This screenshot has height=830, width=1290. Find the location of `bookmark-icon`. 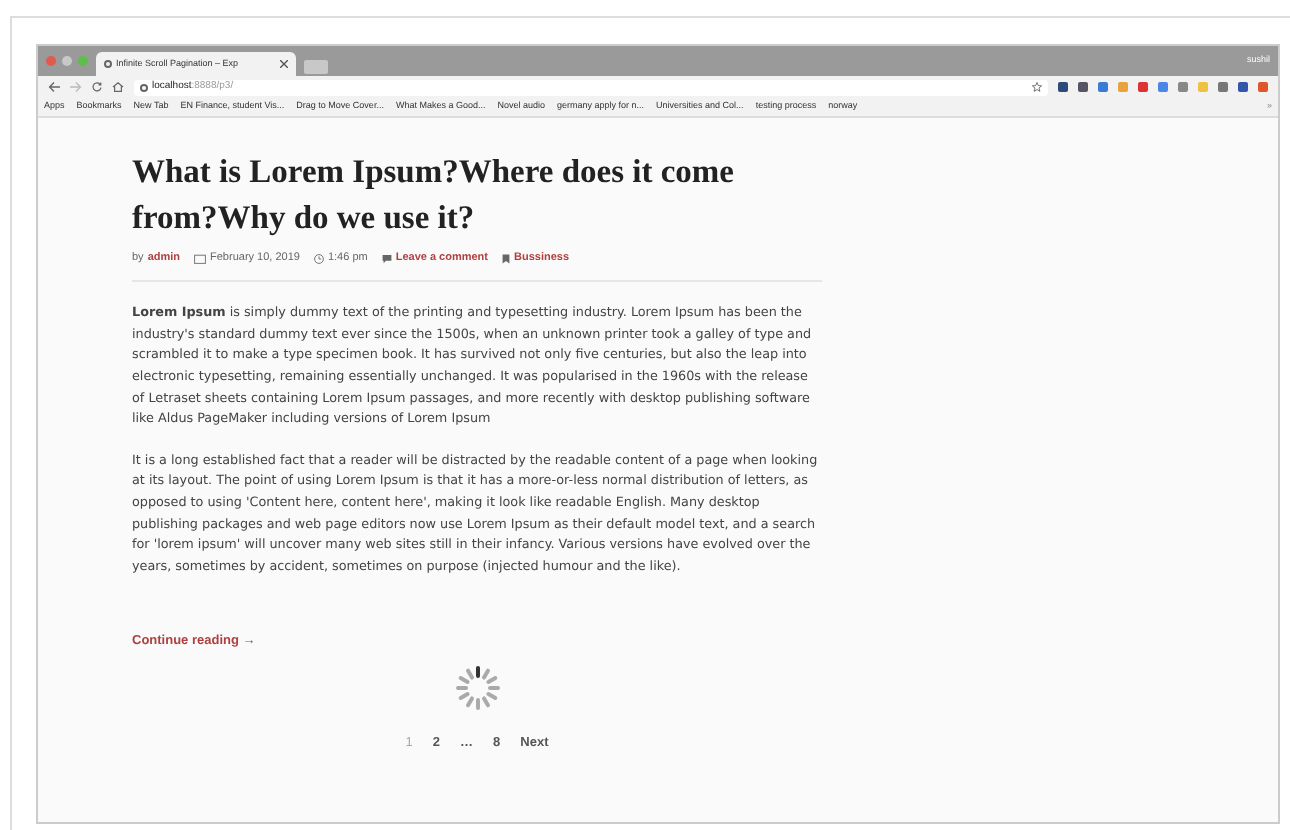

bookmark-icon is located at coordinates (506, 258).